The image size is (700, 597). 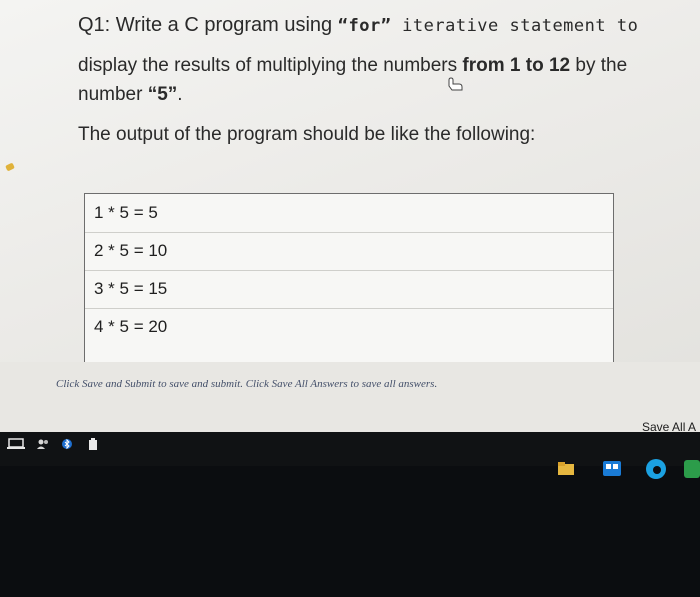 What do you see at coordinates (537, 65) in the screenshot?
I see `question-range: 1 to 12` at bounding box center [537, 65].